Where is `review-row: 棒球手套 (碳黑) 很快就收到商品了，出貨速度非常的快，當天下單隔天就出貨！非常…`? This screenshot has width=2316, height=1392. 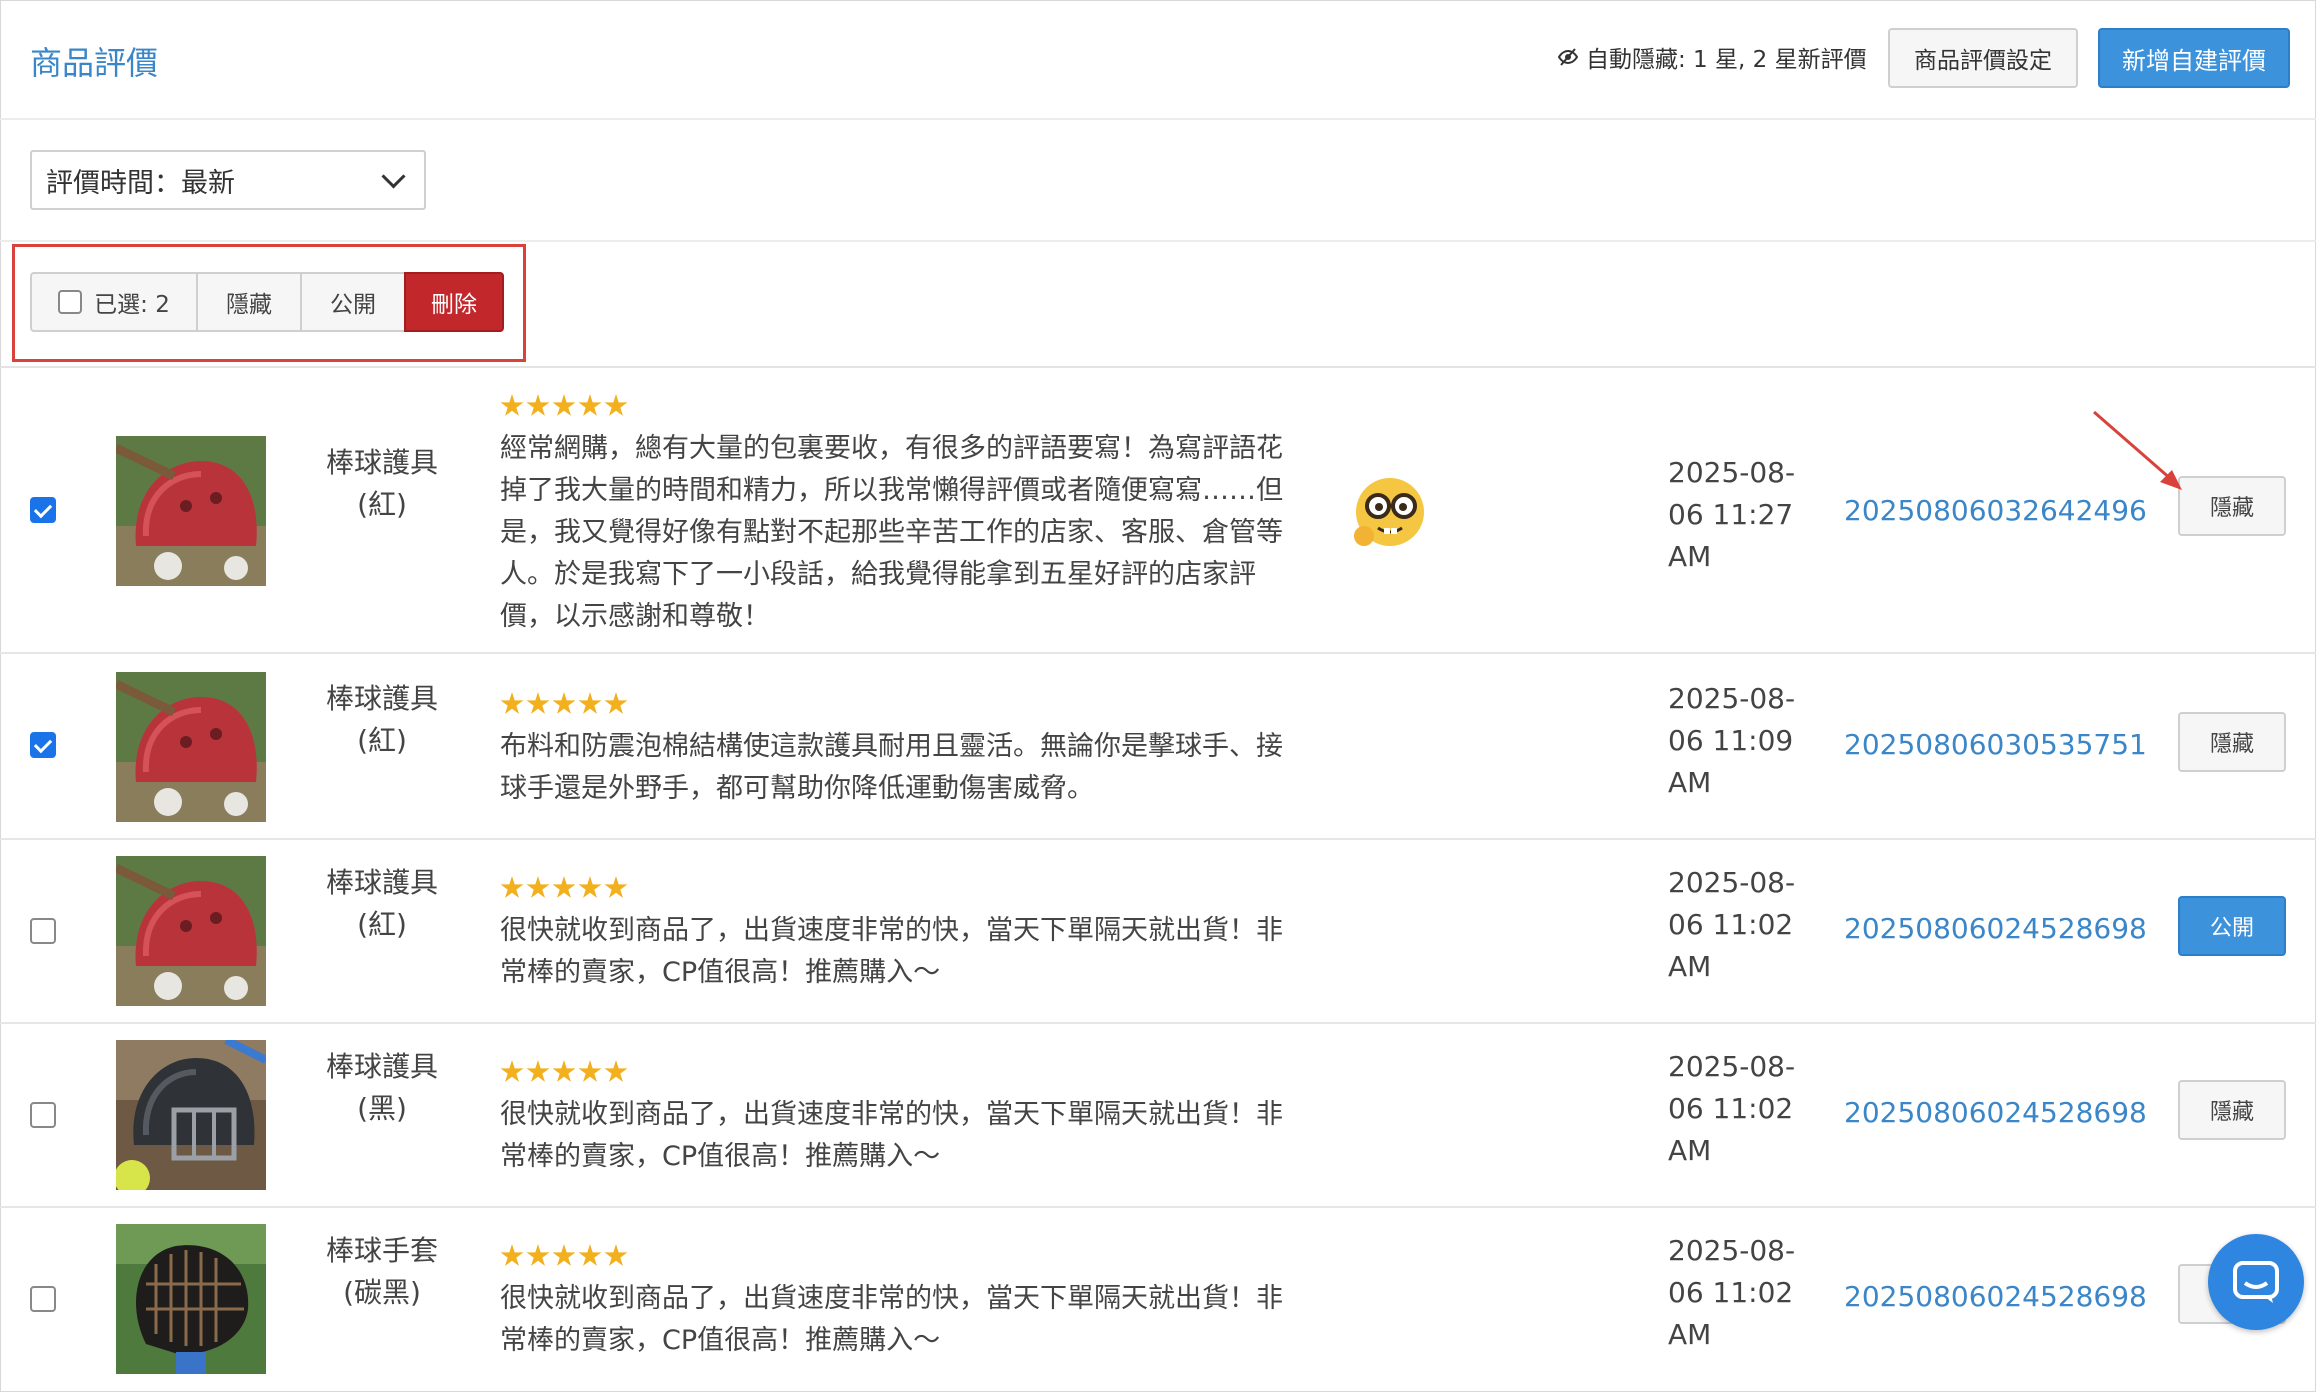
review-row: 棒球手套 (碳黑) 很快就收到商品了，出貨速度非常的快，當天下單隔天就出貨！非常… is located at coordinates (1158, 1299).